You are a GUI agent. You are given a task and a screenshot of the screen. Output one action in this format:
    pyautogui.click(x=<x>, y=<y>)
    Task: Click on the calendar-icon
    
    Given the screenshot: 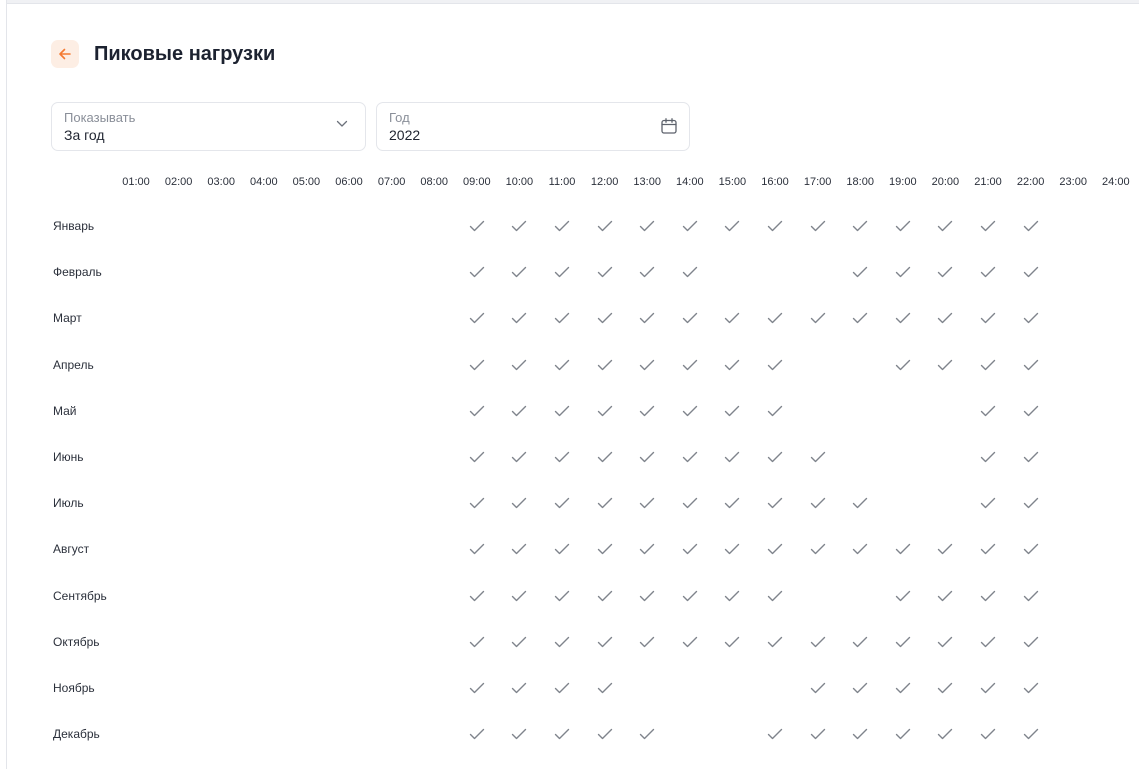 What is the action you would take?
    pyautogui.click(x=669, y=126)
    